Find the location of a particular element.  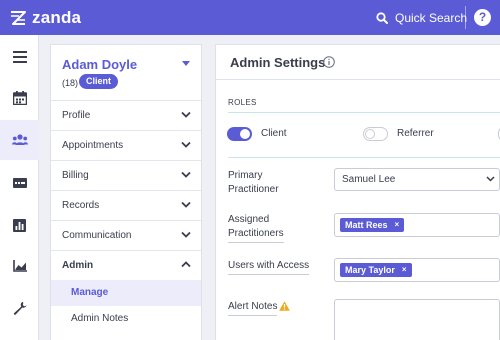

client-name: Adam Doyle is located at coordinates (99, 64).